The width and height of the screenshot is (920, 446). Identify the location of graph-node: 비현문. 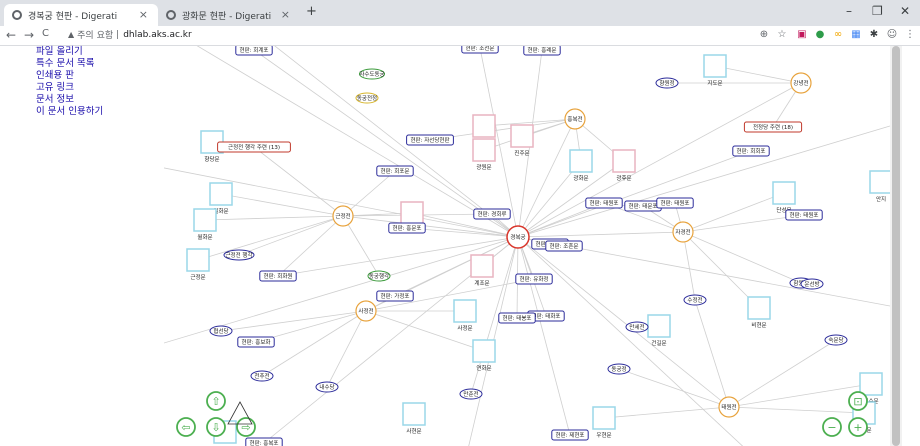
(759, 312).